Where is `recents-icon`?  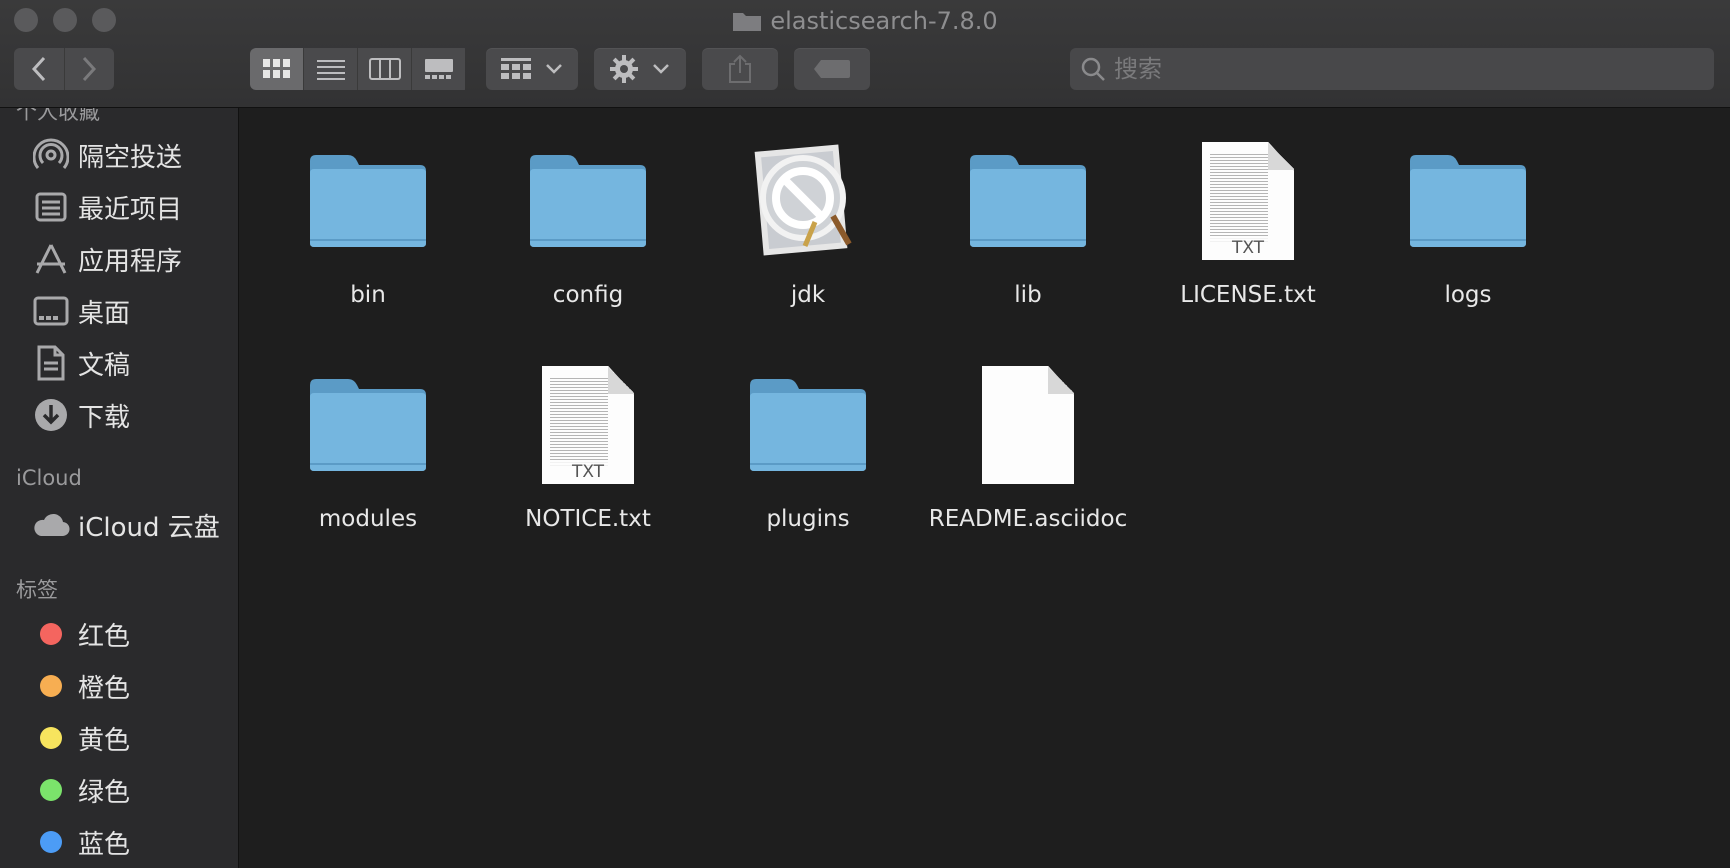 recents-icon is located at coordinates (51, 207).